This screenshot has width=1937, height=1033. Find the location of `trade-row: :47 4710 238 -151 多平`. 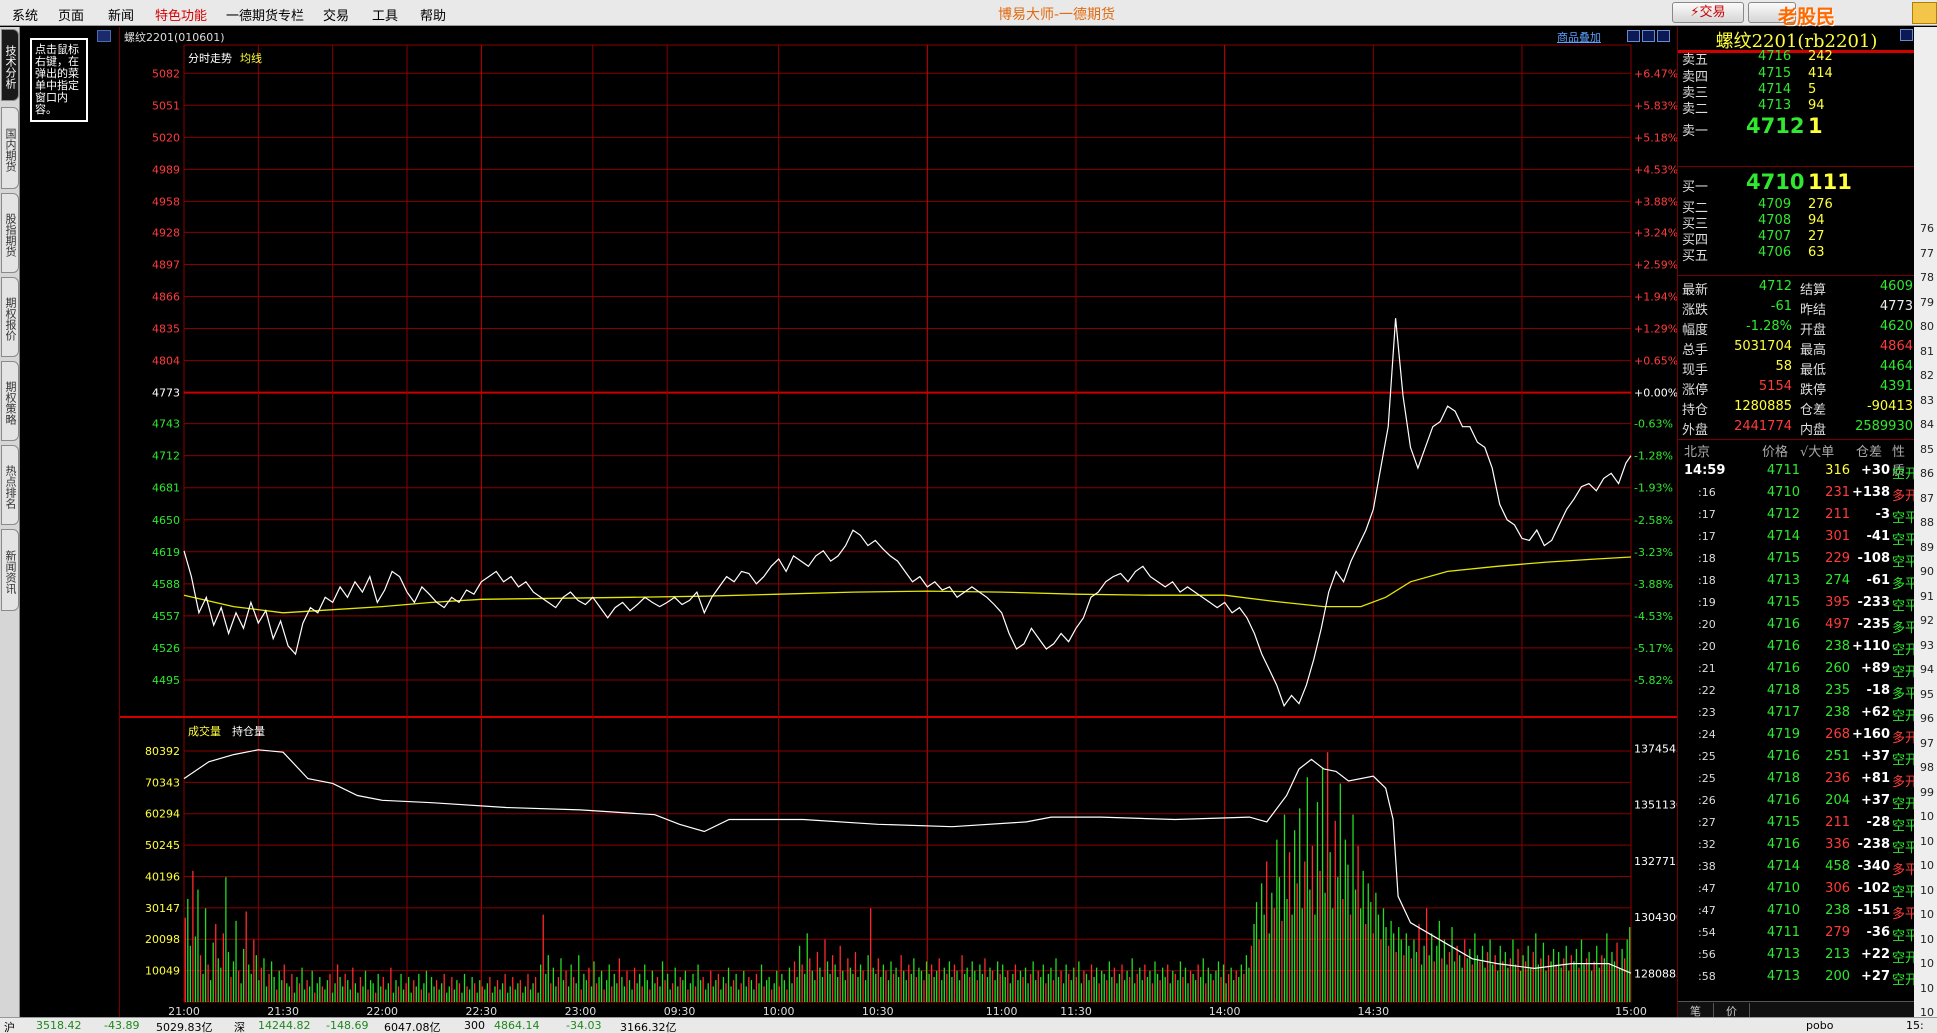

trade-row: :47 4710 238 -151 多平 is located at coordinates (1798, 914).